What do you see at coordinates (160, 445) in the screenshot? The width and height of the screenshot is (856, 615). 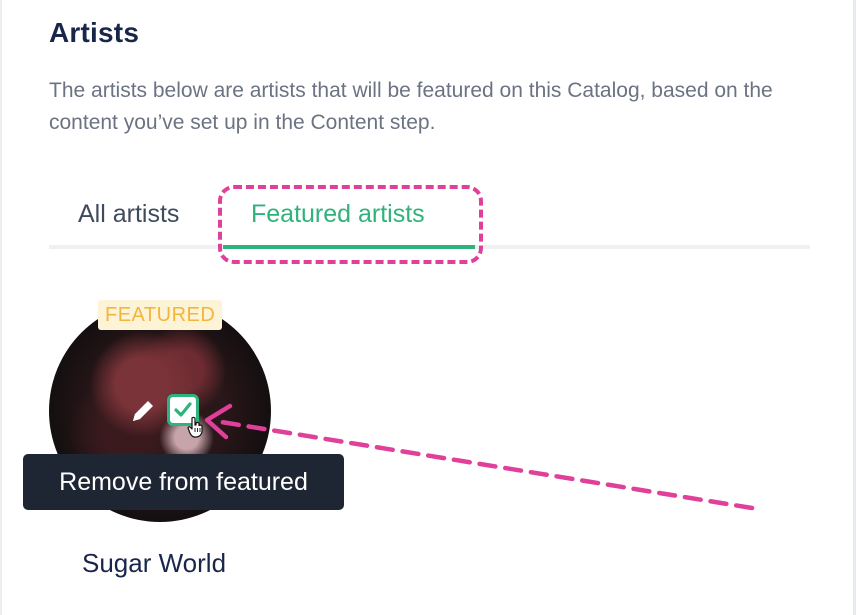 I see `artist-card: FEATURED` at bounding box center [160, 445].